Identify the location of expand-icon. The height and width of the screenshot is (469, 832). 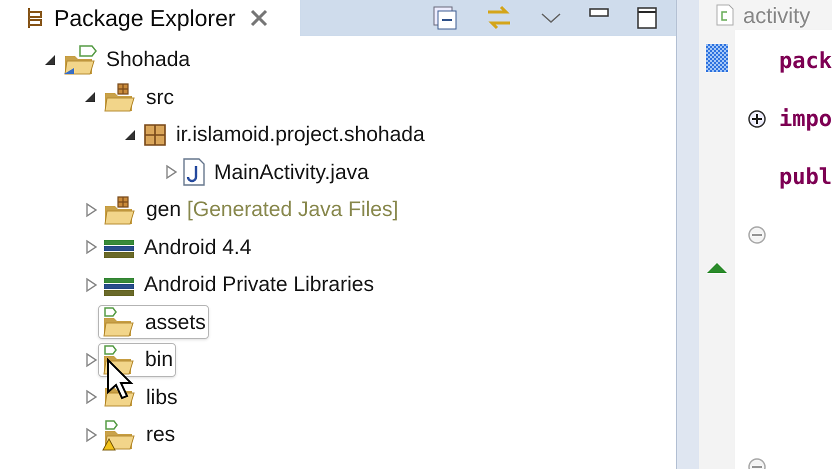
(757, 119).